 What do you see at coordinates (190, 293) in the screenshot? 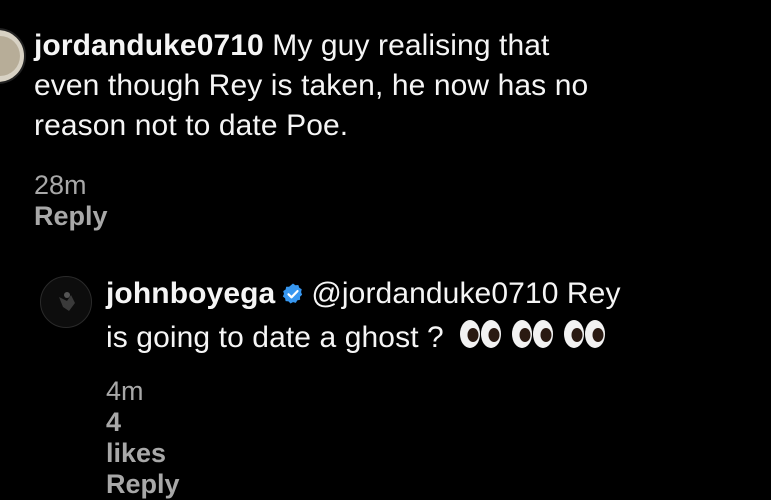
I see `reply-username: johnboyega` at bounding box center [190, 293].